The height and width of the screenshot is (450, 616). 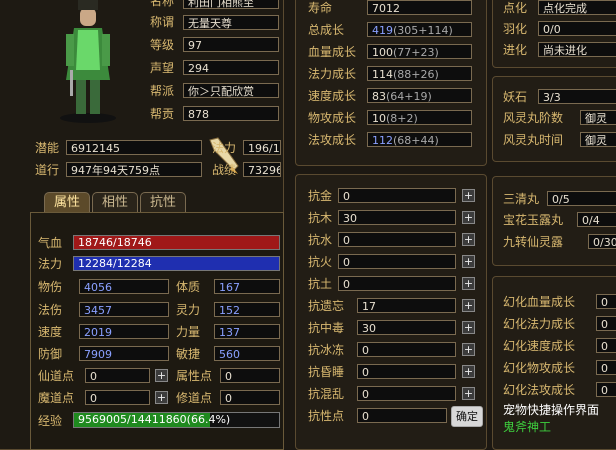 What do you see at coordinates (231, 113) in the screenshot?
I see `char-contribution: 878` at bounding box center [231, 113].